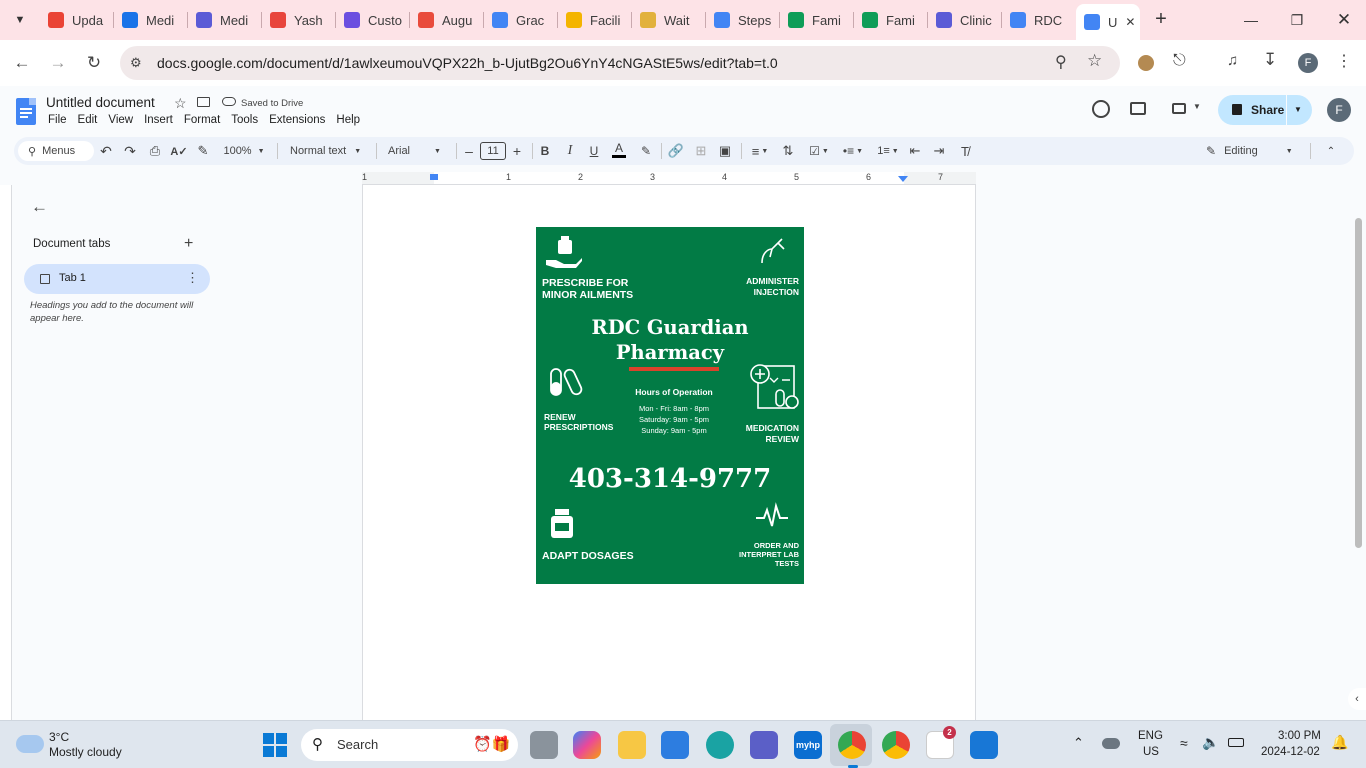 The image size is (1366, 768). I want to click on menu-item-view: View, so click(122, 120).